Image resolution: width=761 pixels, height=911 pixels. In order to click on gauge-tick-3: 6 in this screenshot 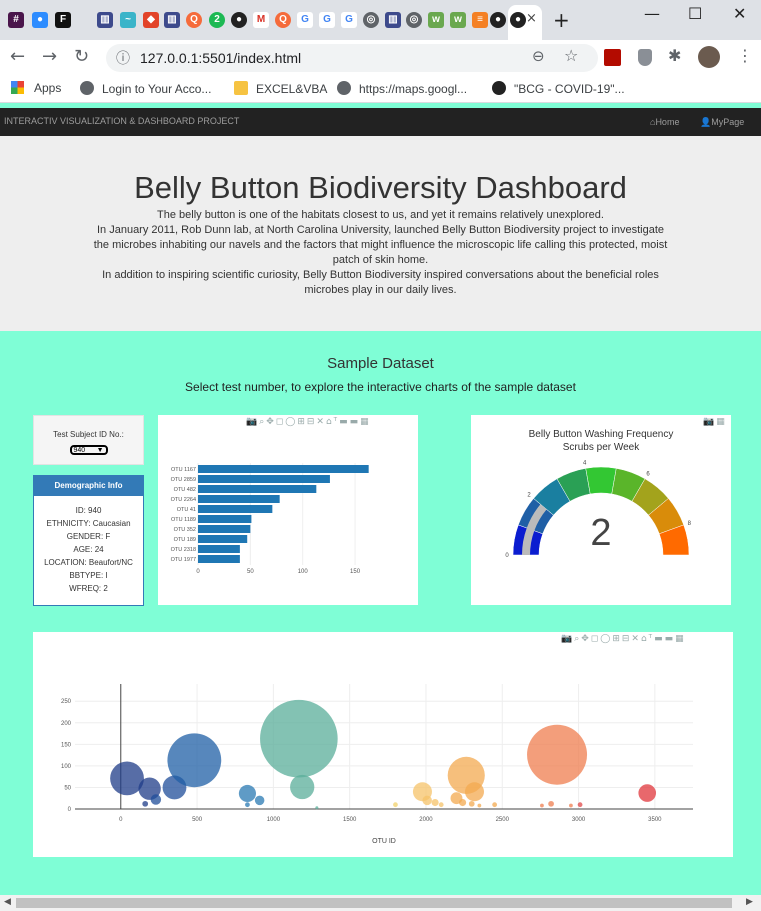, I will do `click(648, 475)`.